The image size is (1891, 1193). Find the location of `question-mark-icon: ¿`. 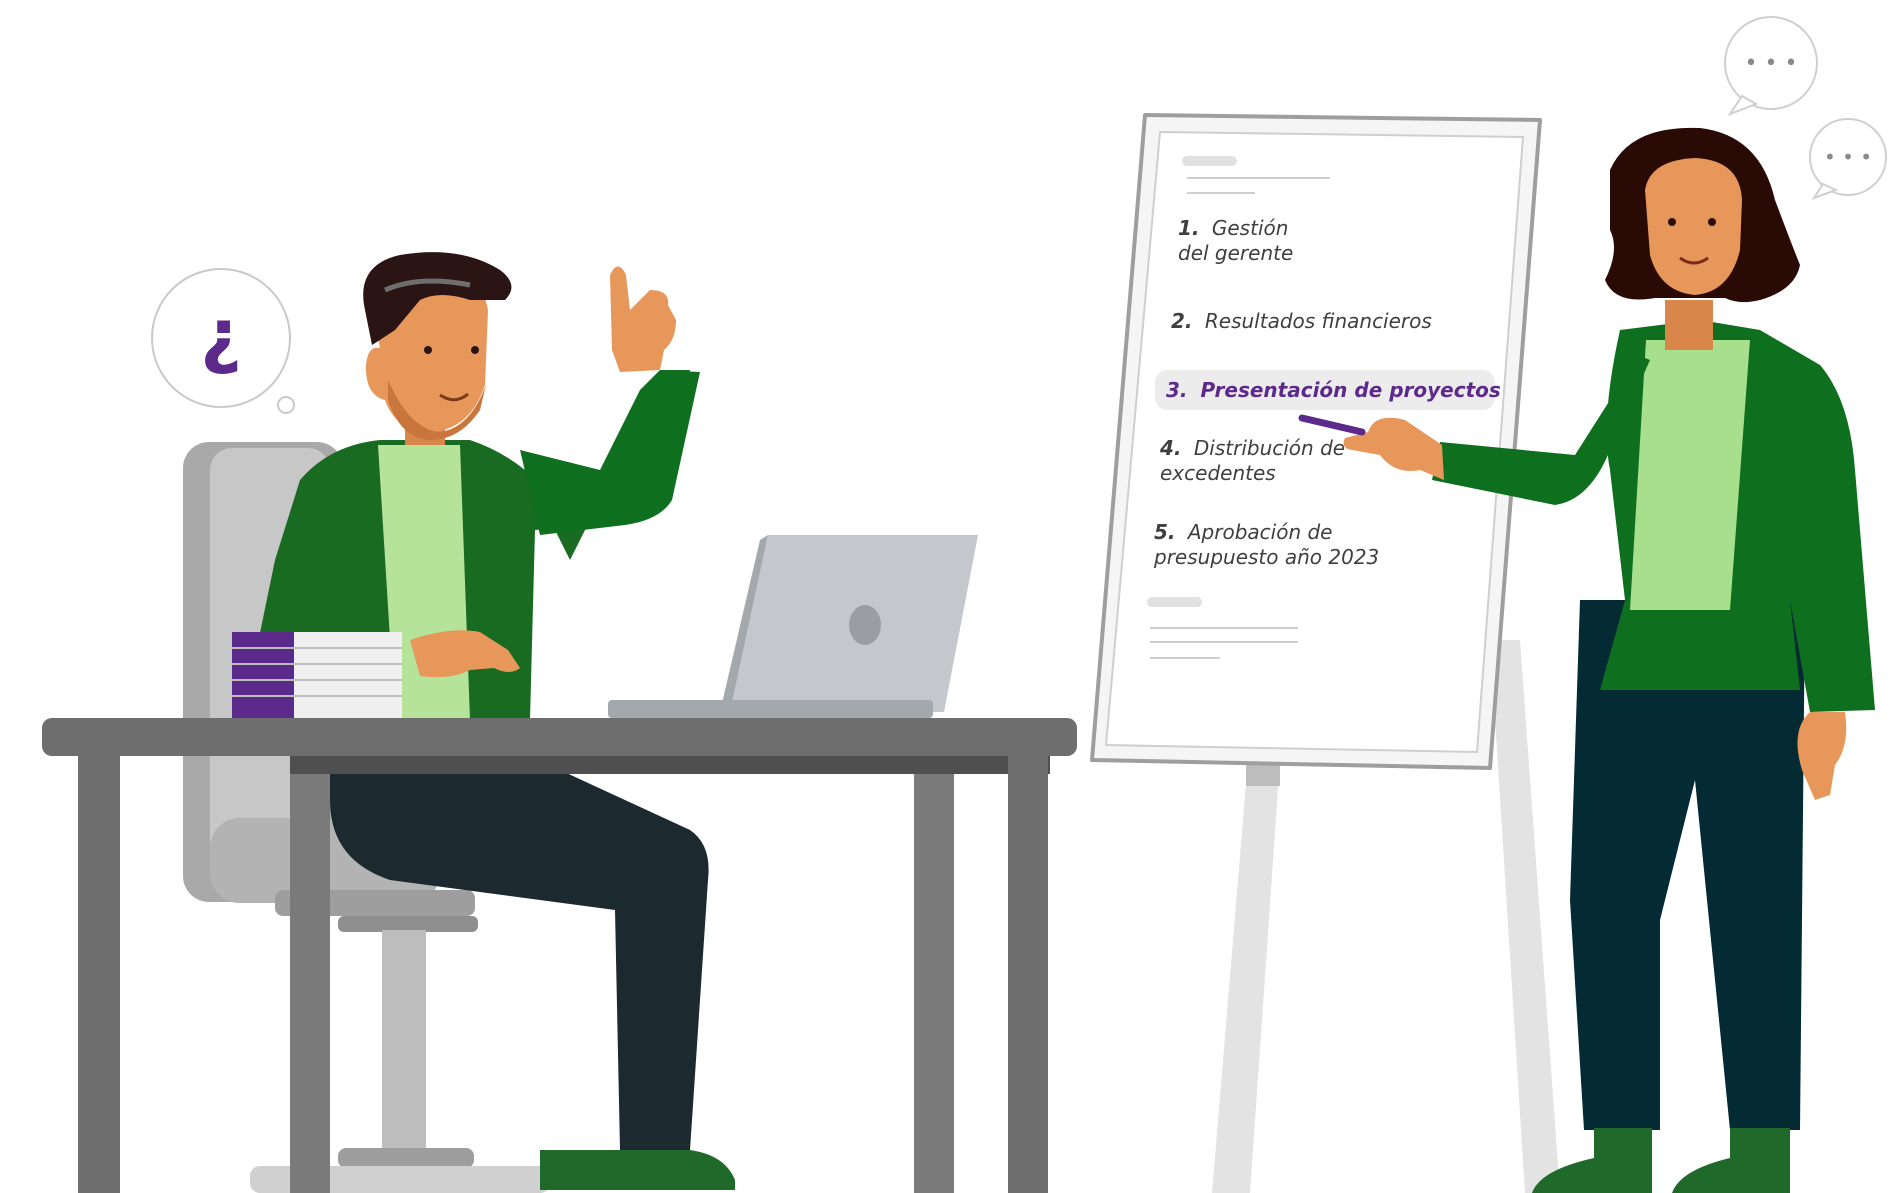

question-mark-icon: ¿ is located at coordinates (221, 335).